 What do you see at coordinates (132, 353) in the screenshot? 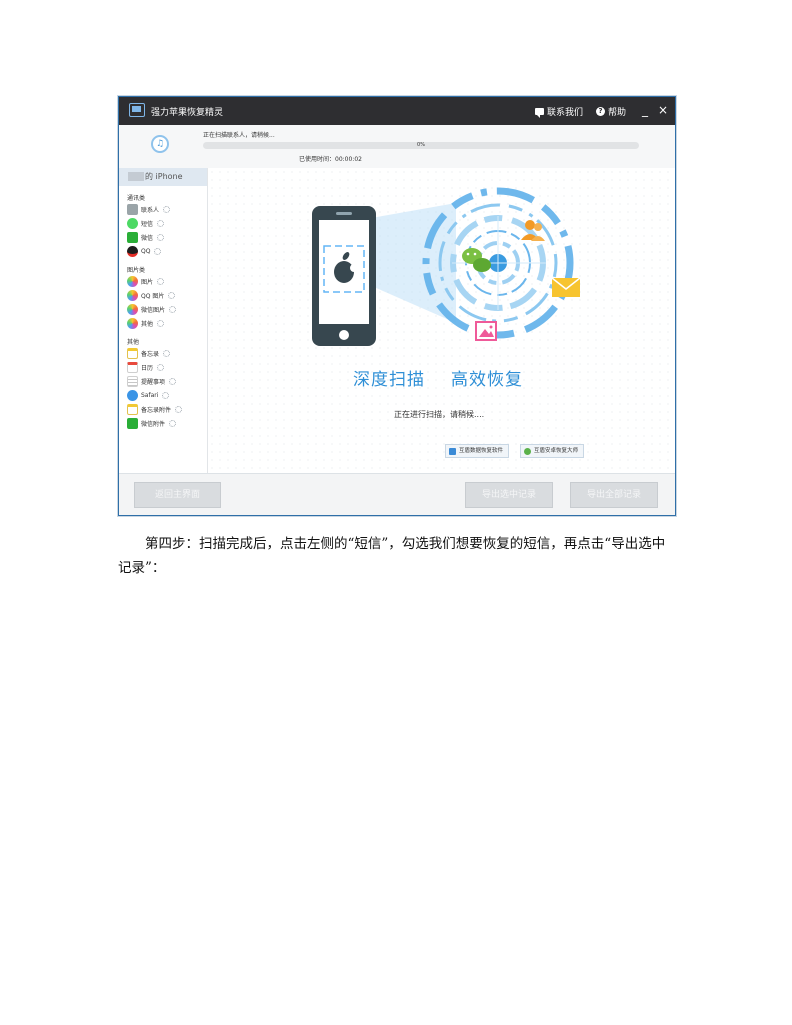
I see `notes-icon` at bounding box center [132, 353].